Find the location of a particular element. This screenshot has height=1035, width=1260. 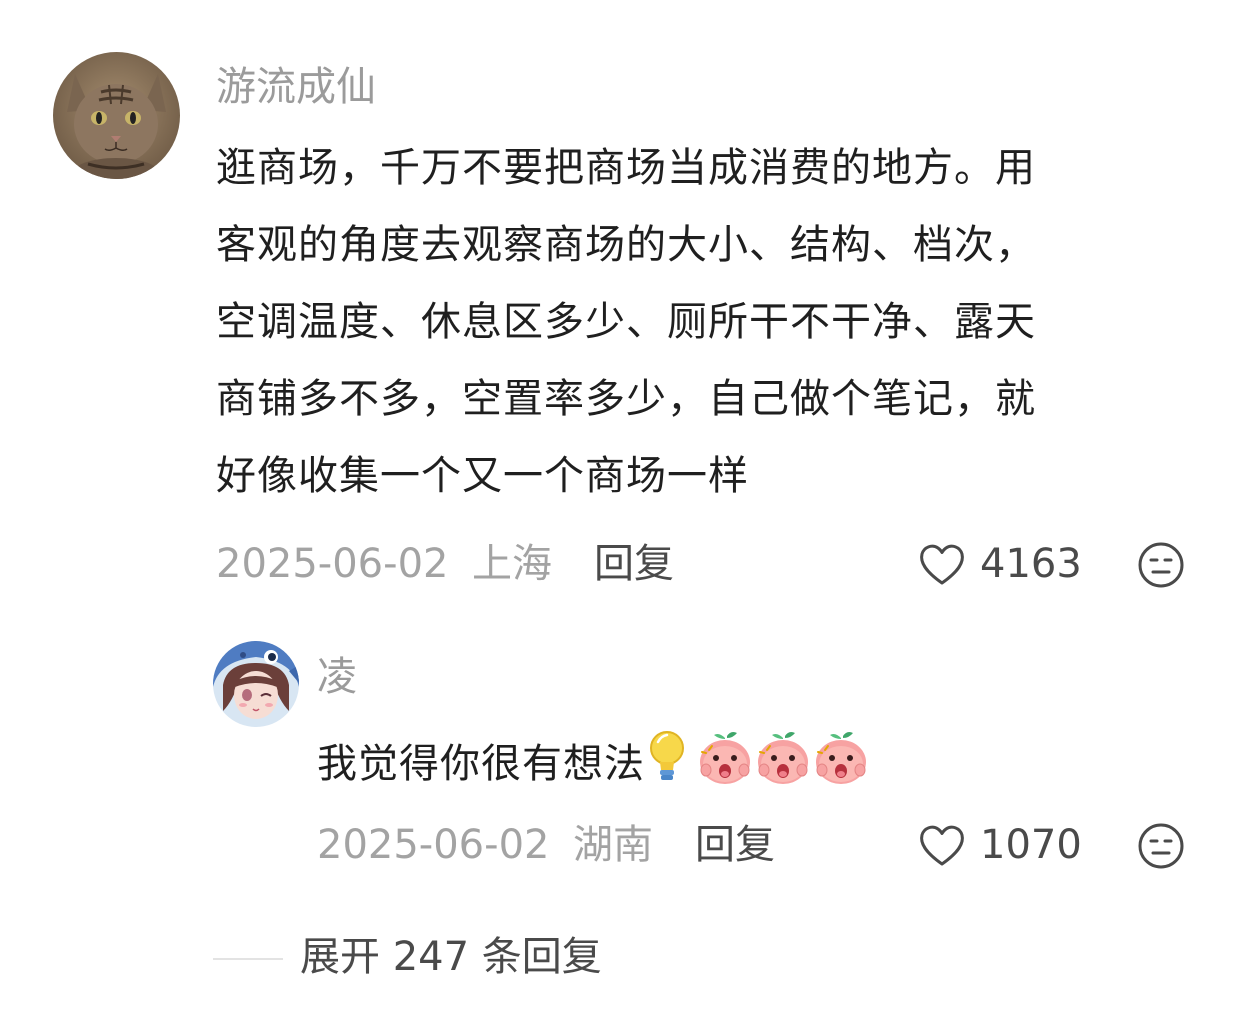

user-avatar is located at coordinates (116, 115).